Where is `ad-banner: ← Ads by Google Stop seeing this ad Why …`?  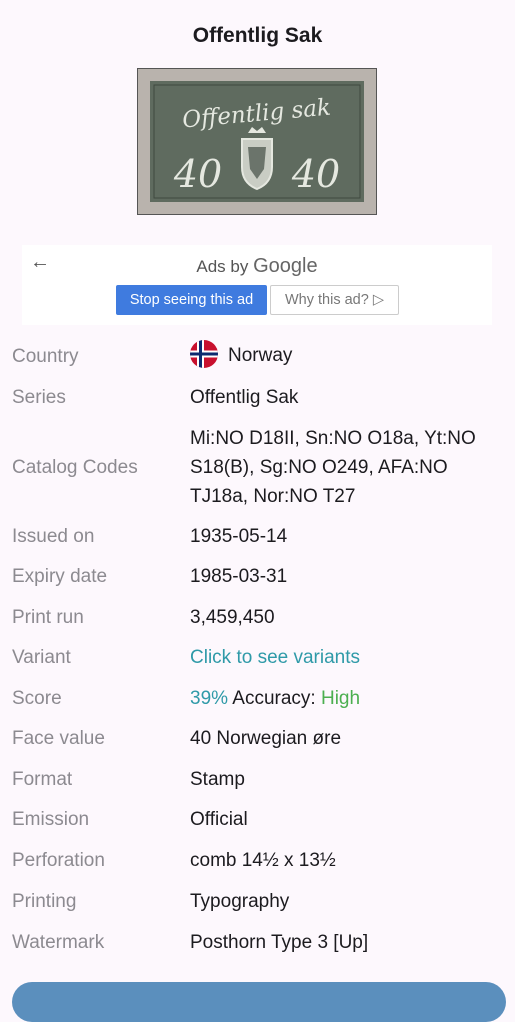
ad-banner: ← Ads by Google Stop seeing this ad Why … is located at coordinates (257, 285).